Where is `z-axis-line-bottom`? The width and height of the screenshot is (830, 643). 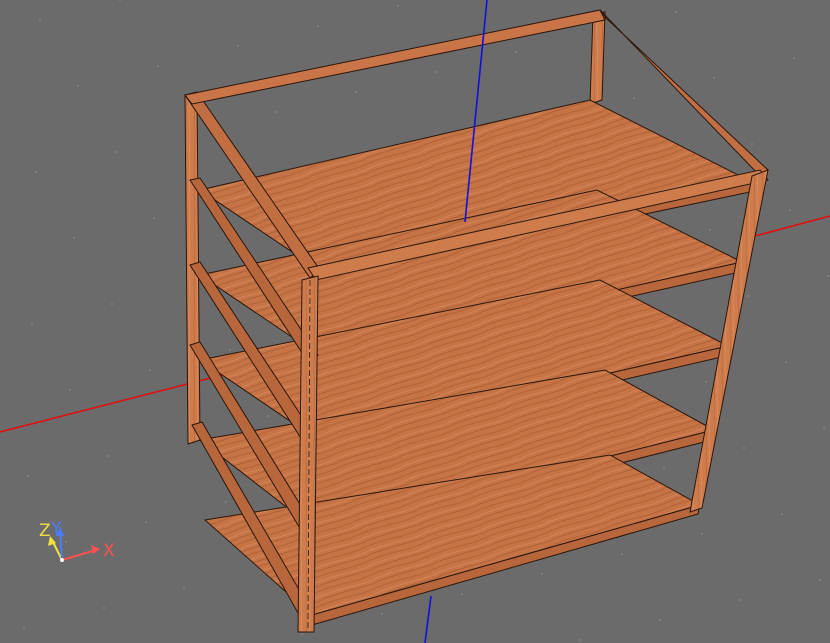
z-axis-line-bottom is located at coordinates (428, 619).